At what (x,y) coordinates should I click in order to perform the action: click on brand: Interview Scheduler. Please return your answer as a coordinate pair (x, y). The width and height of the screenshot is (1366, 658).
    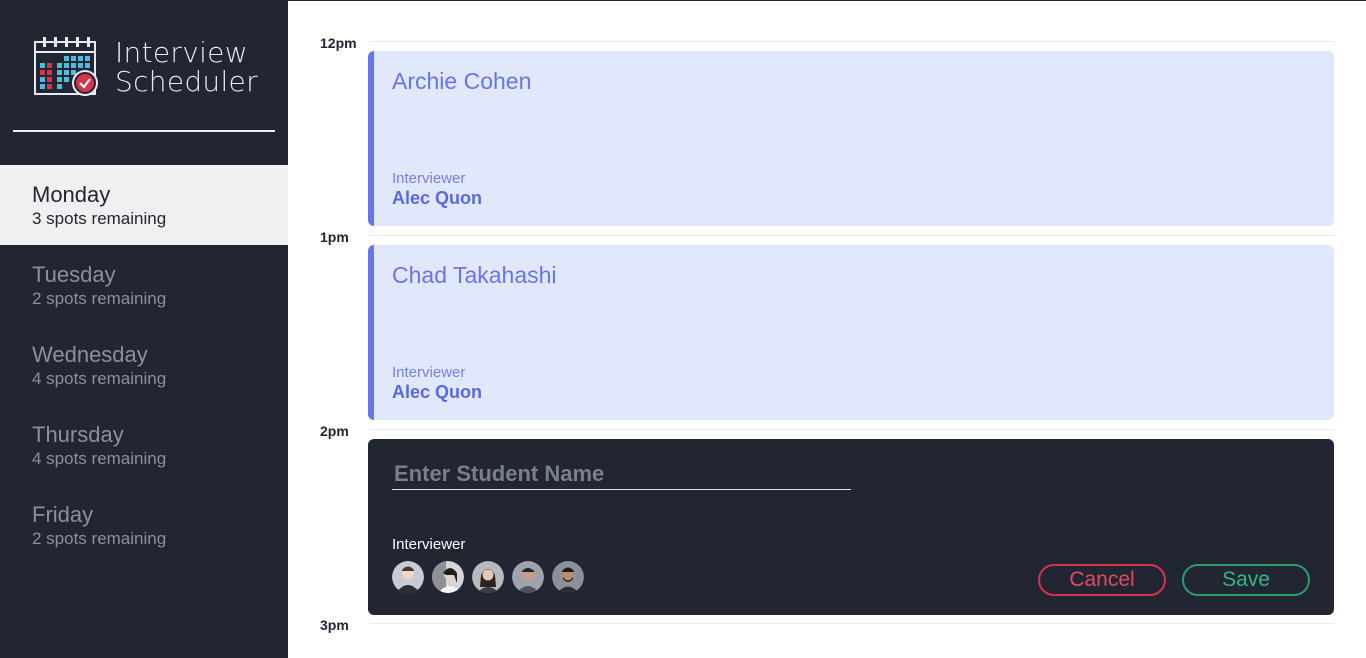
    Looking at the image, I should click on (154, 68).